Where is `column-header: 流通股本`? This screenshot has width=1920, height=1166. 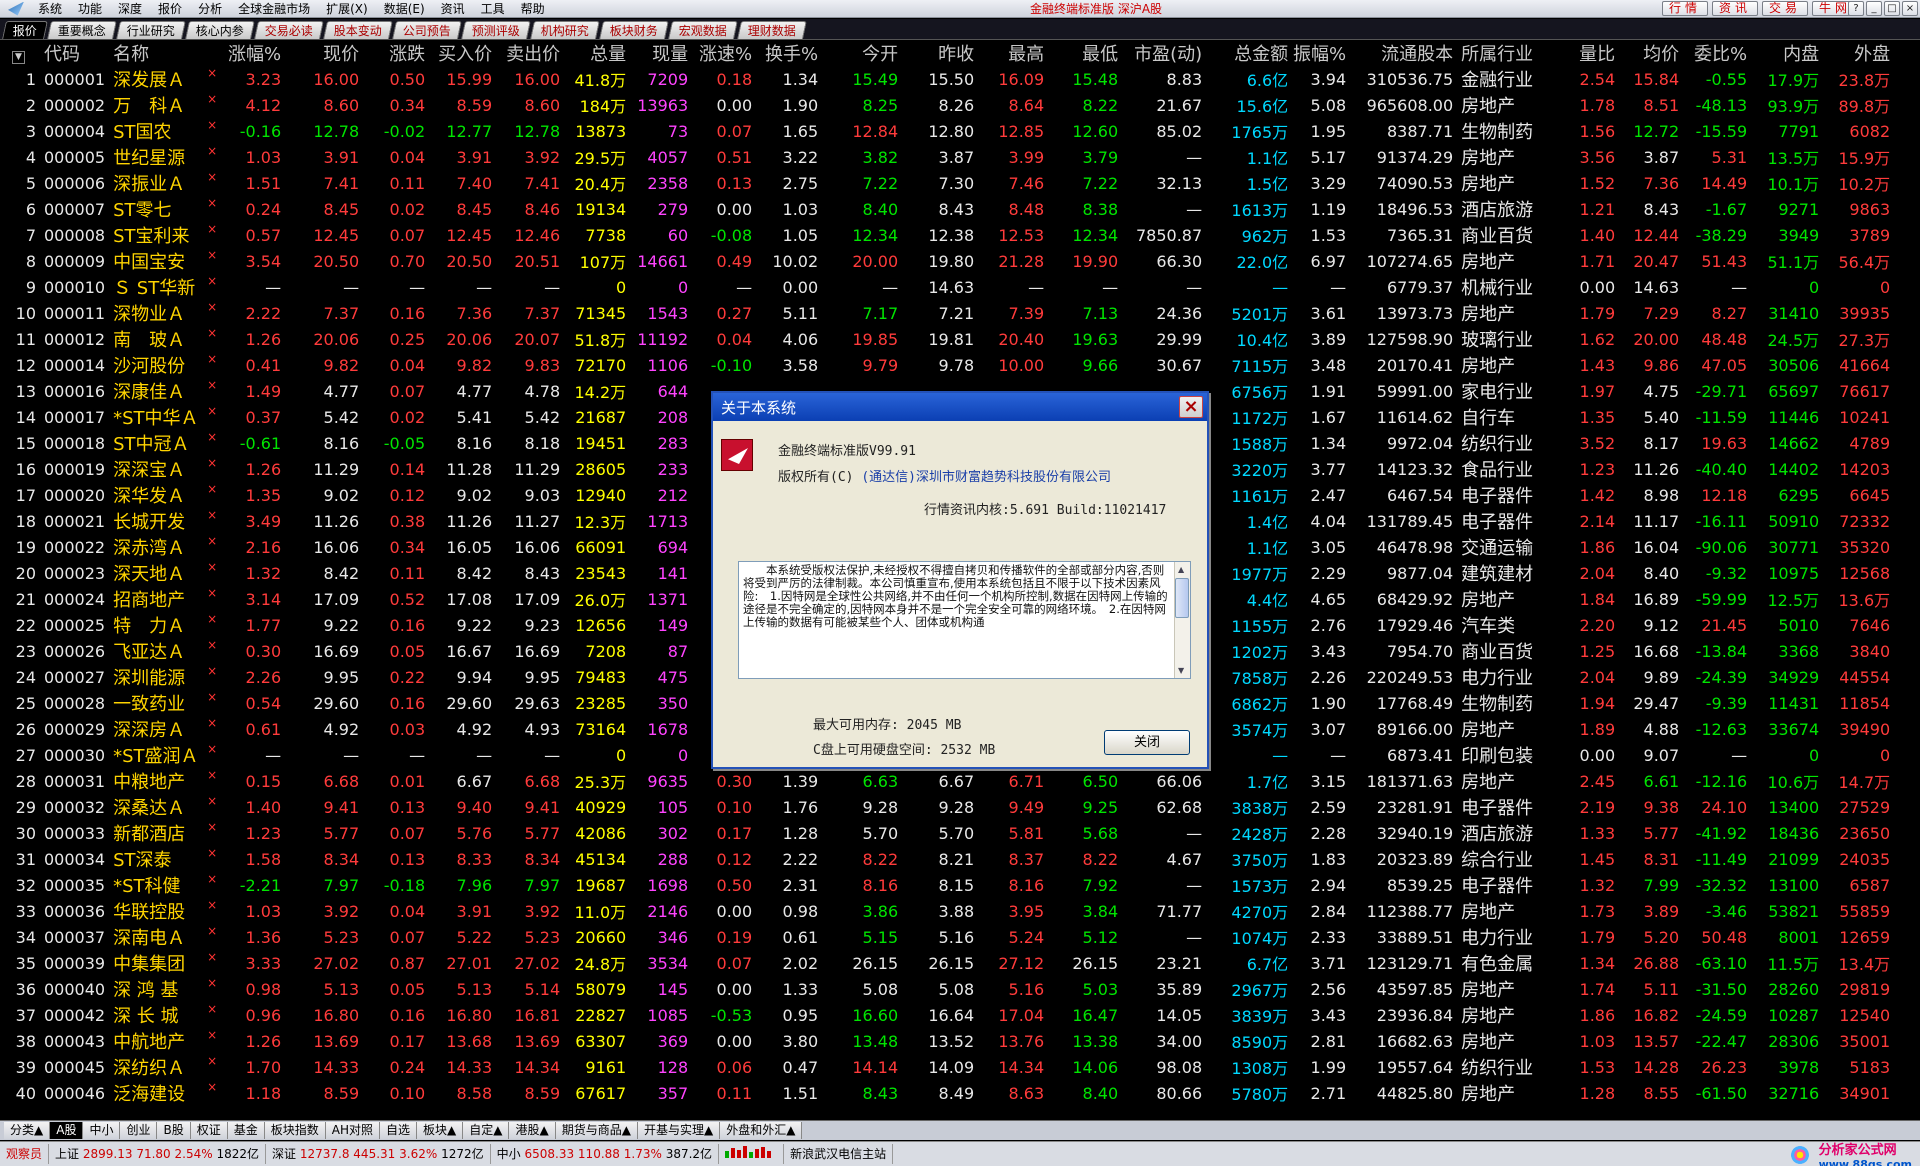 column-header: 流通股本 is located at coordinates (1403, 53).